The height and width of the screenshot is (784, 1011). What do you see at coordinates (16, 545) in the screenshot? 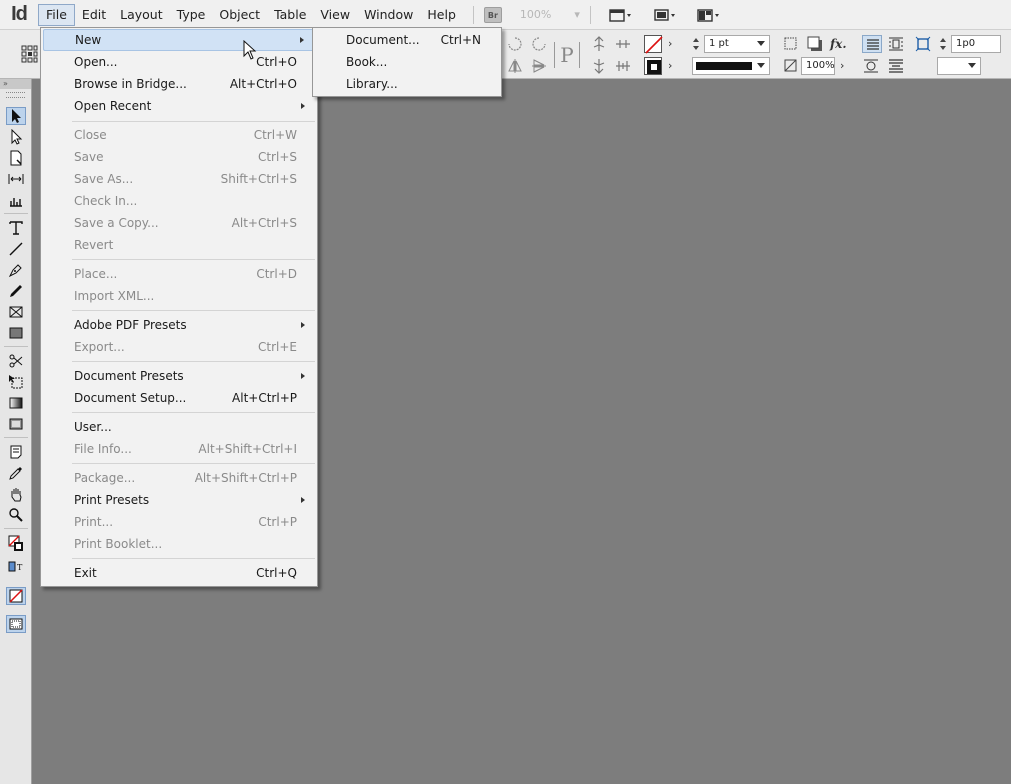
I see `fill-stroke-swatch` at bounding box center [16, 545].